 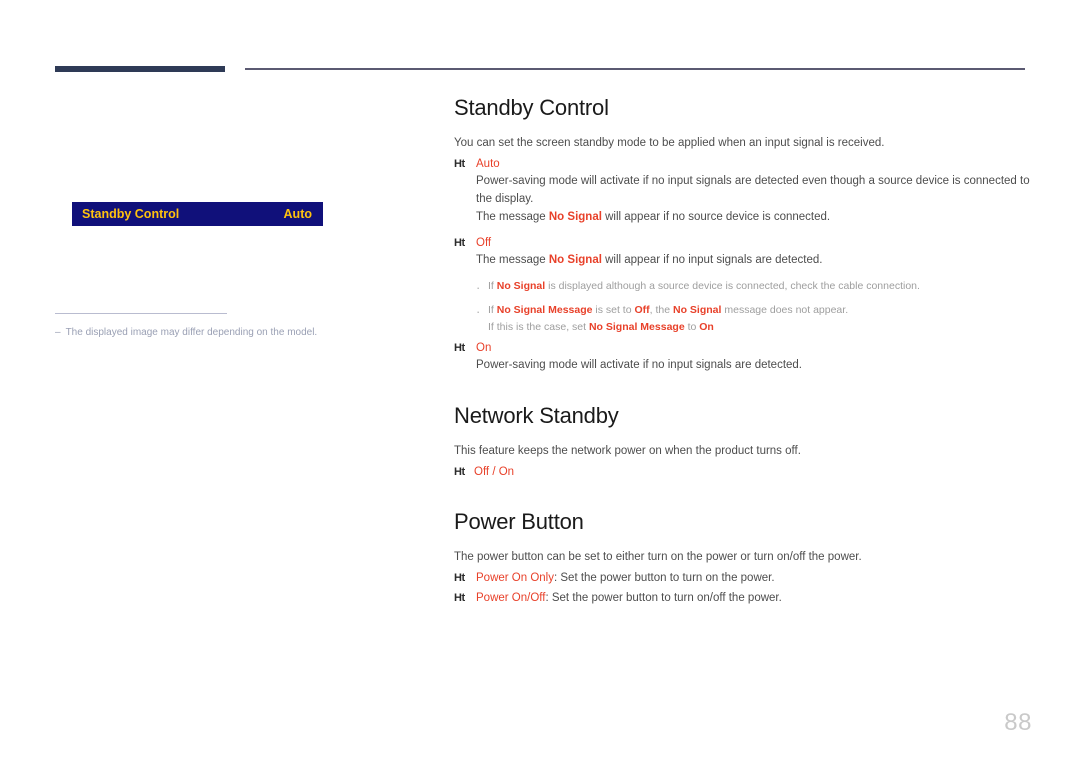 I want to click on page-number: 88, so click(x=1018, y=722).